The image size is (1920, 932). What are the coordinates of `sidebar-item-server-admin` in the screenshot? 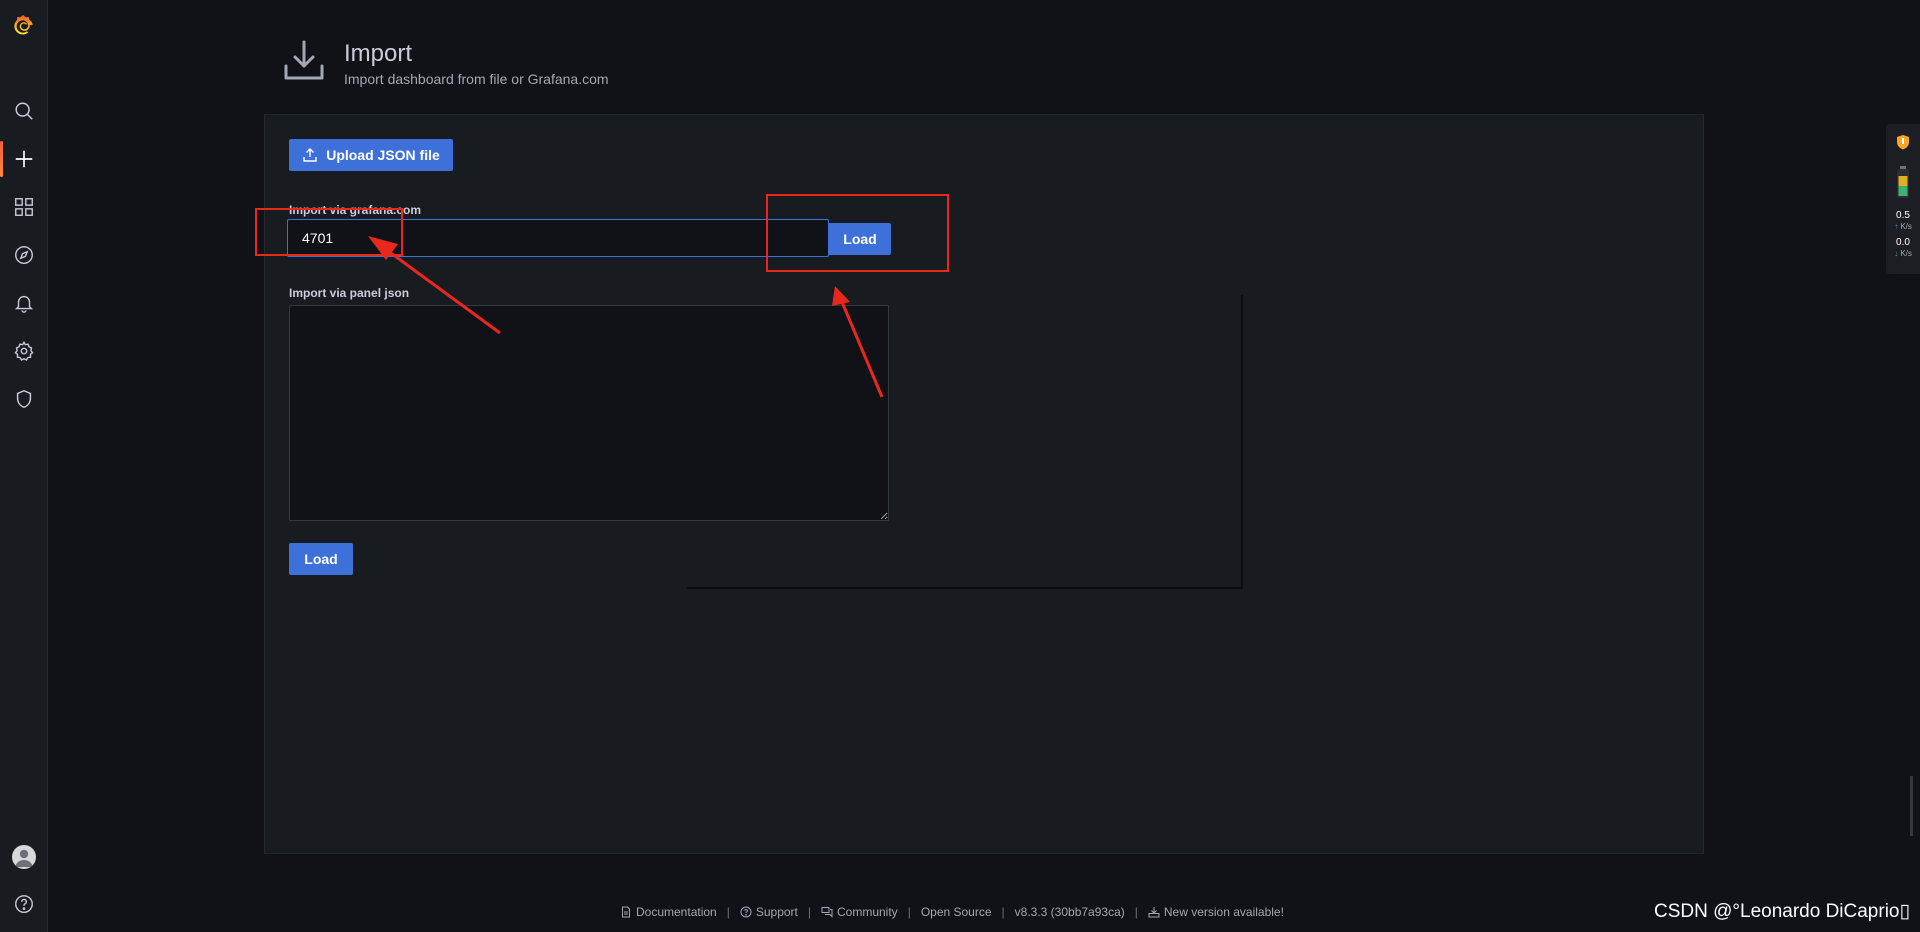 It's located at (24, 399).